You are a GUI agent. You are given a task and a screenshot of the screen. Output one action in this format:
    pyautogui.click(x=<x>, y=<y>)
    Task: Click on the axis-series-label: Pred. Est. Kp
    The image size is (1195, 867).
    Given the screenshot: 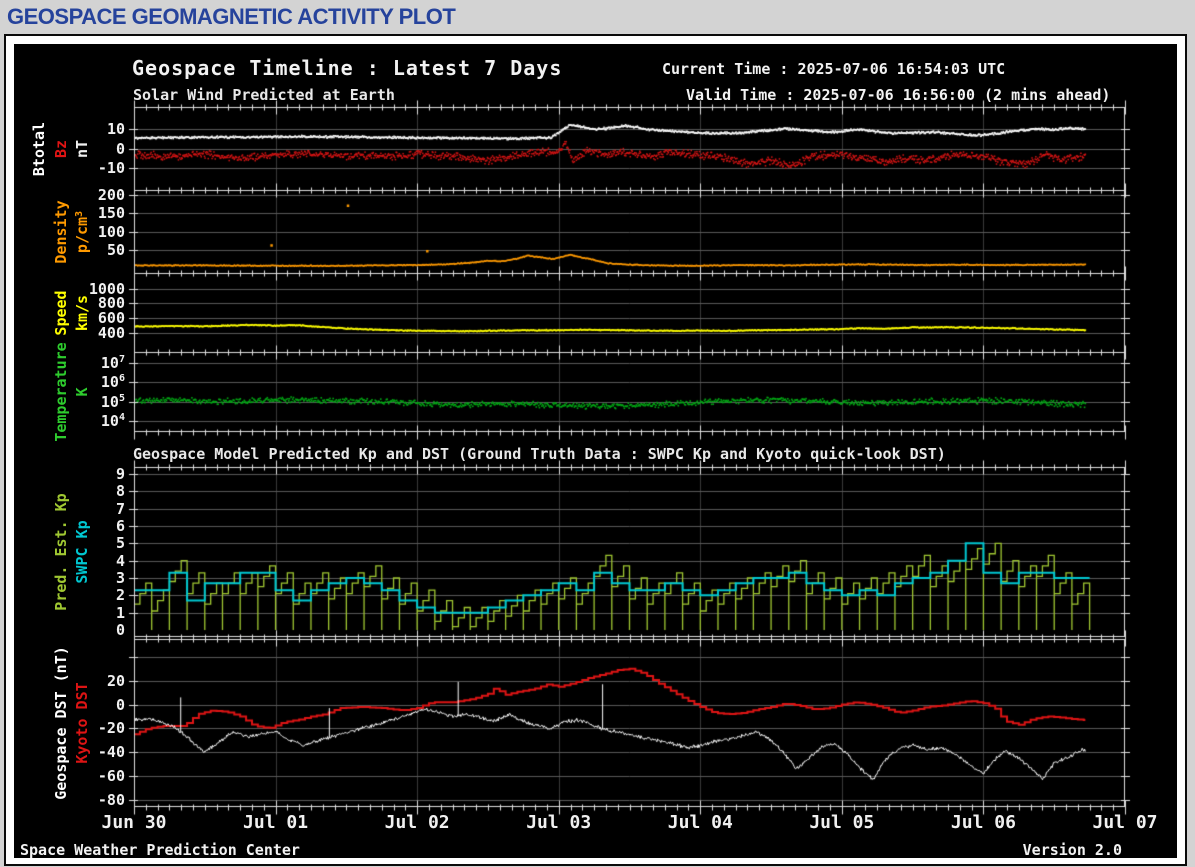 What is the action you would take?
    pyautogui.click(x=61, y=552)
    